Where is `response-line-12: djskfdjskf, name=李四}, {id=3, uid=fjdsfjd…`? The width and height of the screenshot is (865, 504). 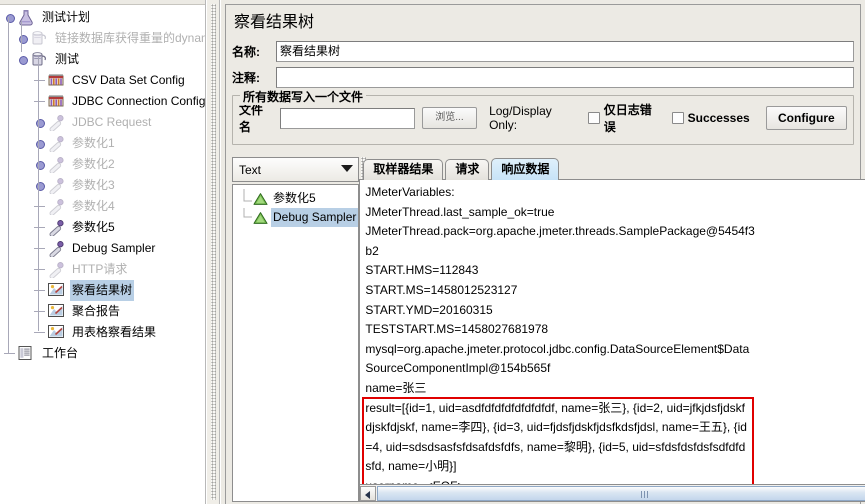 response-line-12: djskfdjskf, name=李四}, {id=3, uid=fjdsfjd… is located at coordinates (556, 427).